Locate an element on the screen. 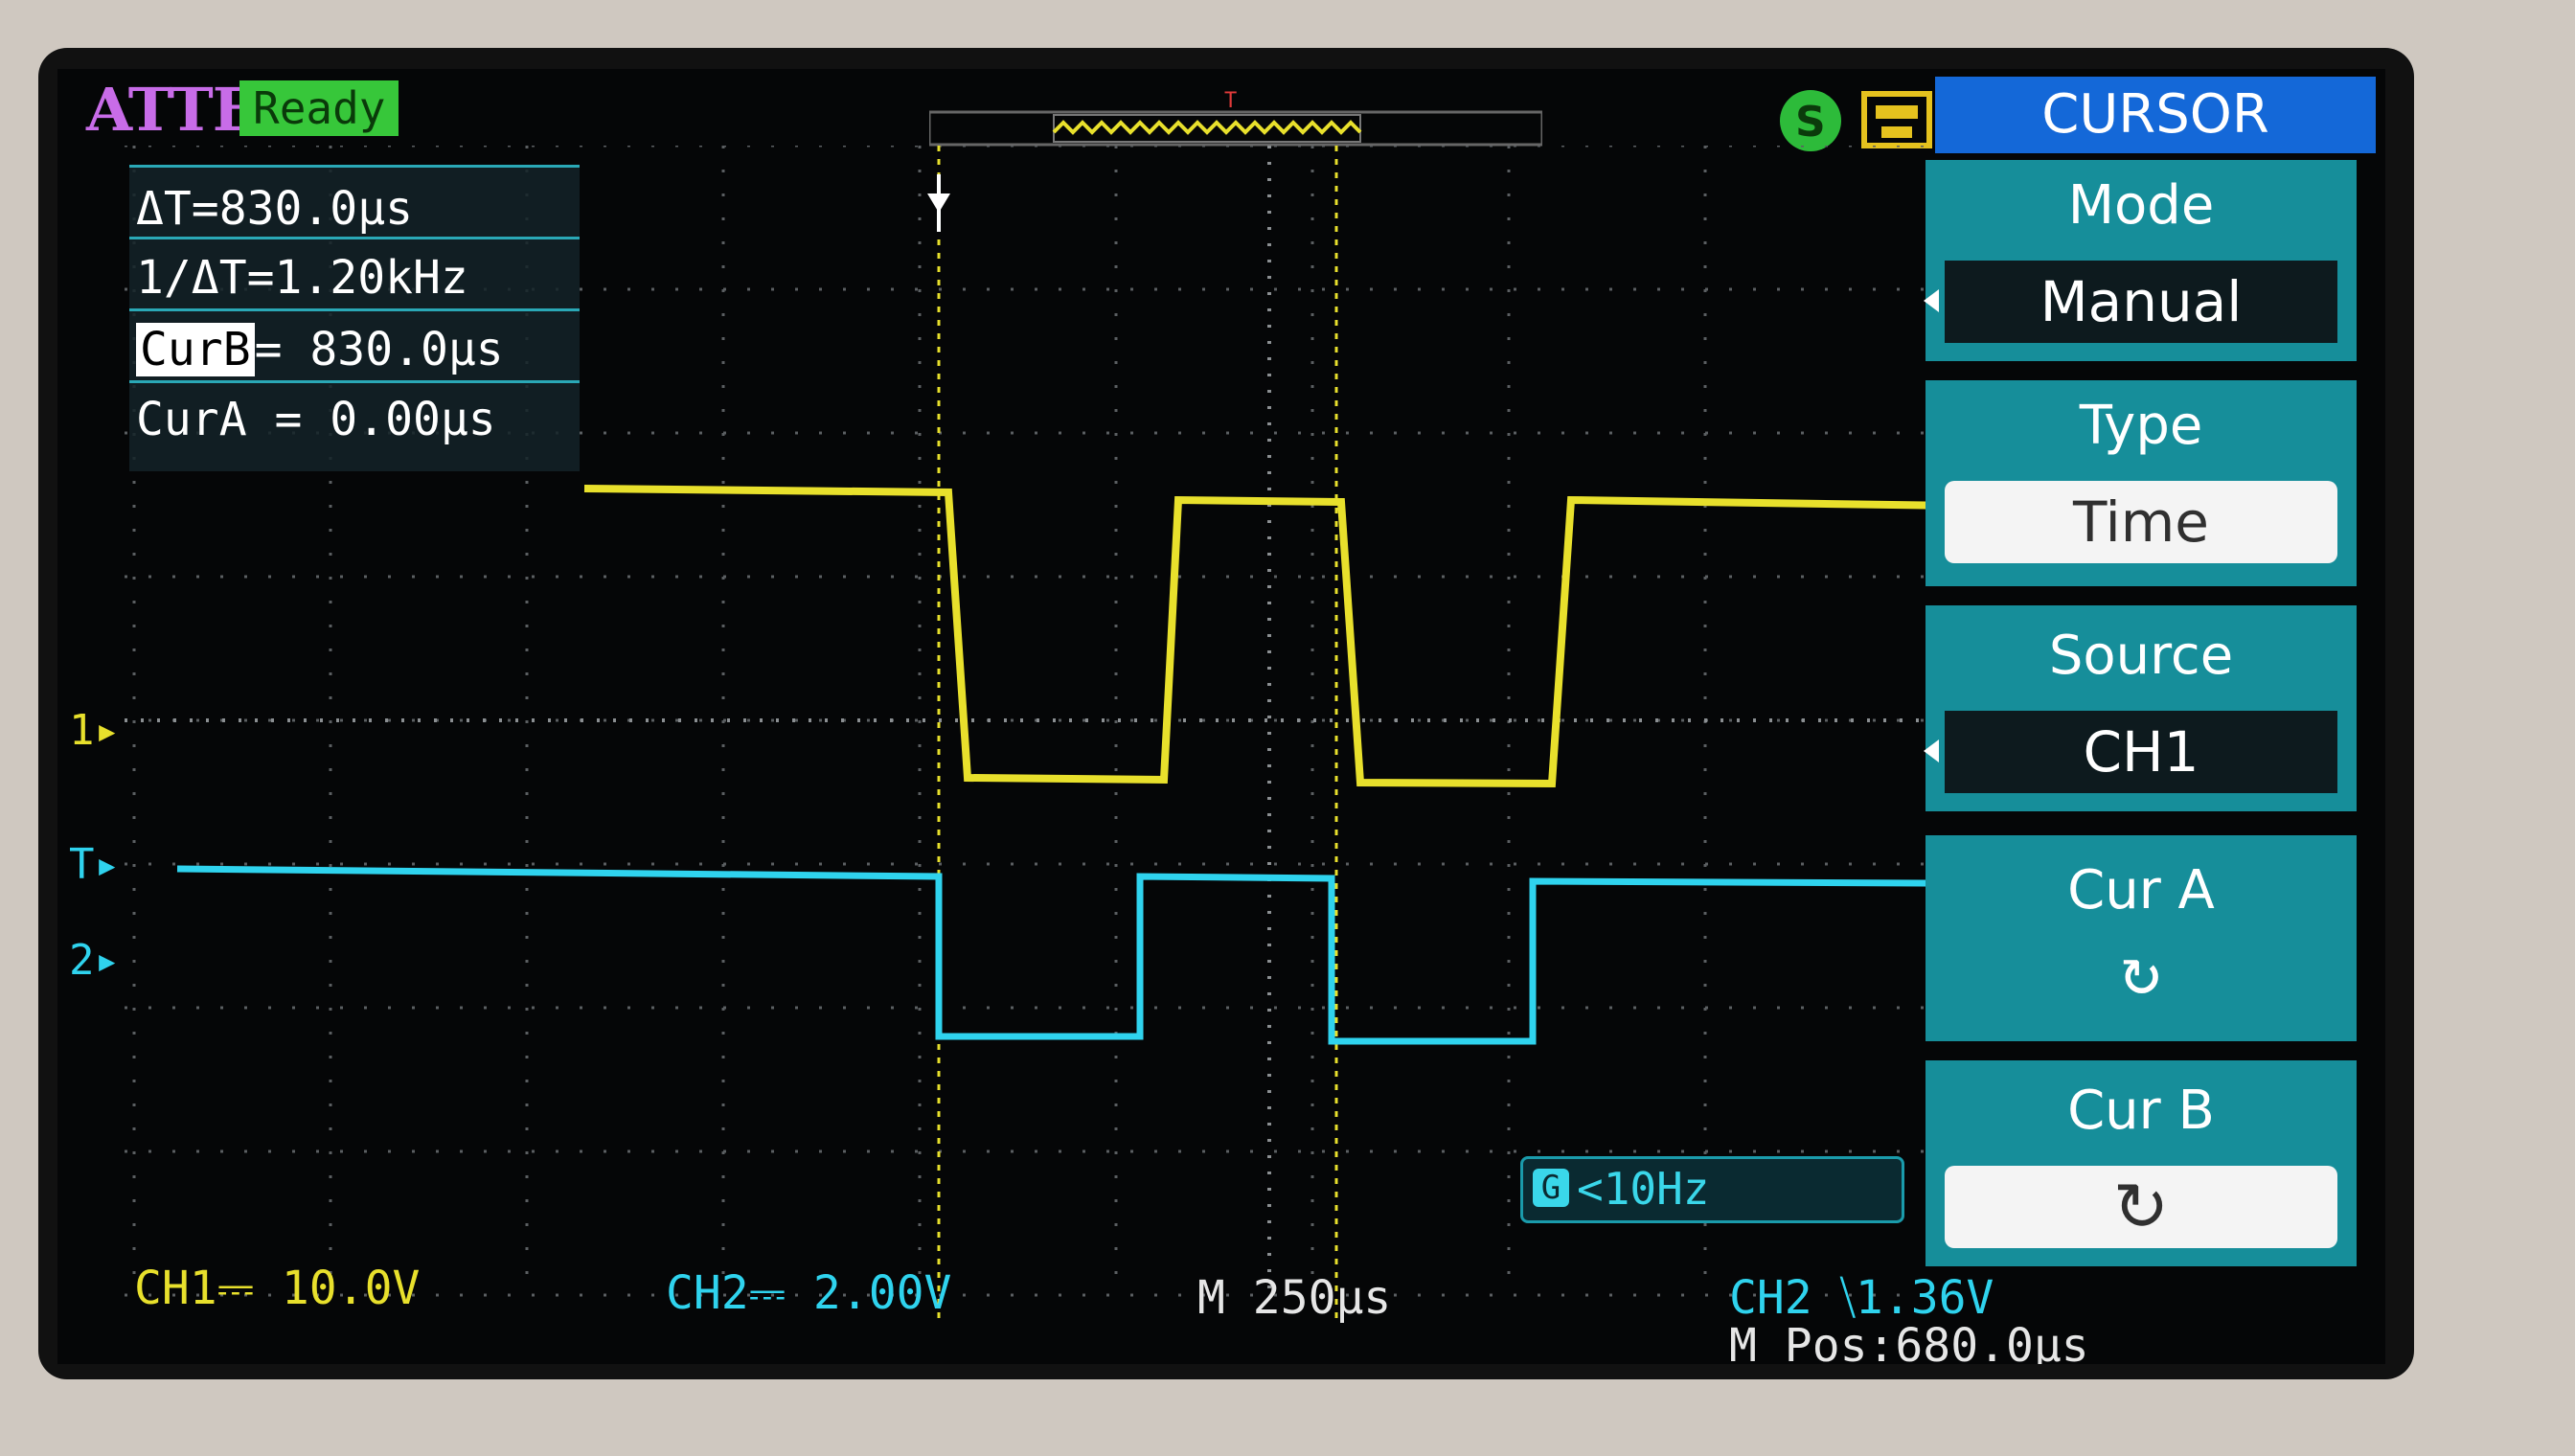 The image size is (2575, 1456). source-menu-button: Source CH1 is located at coordinates (2140, 708).